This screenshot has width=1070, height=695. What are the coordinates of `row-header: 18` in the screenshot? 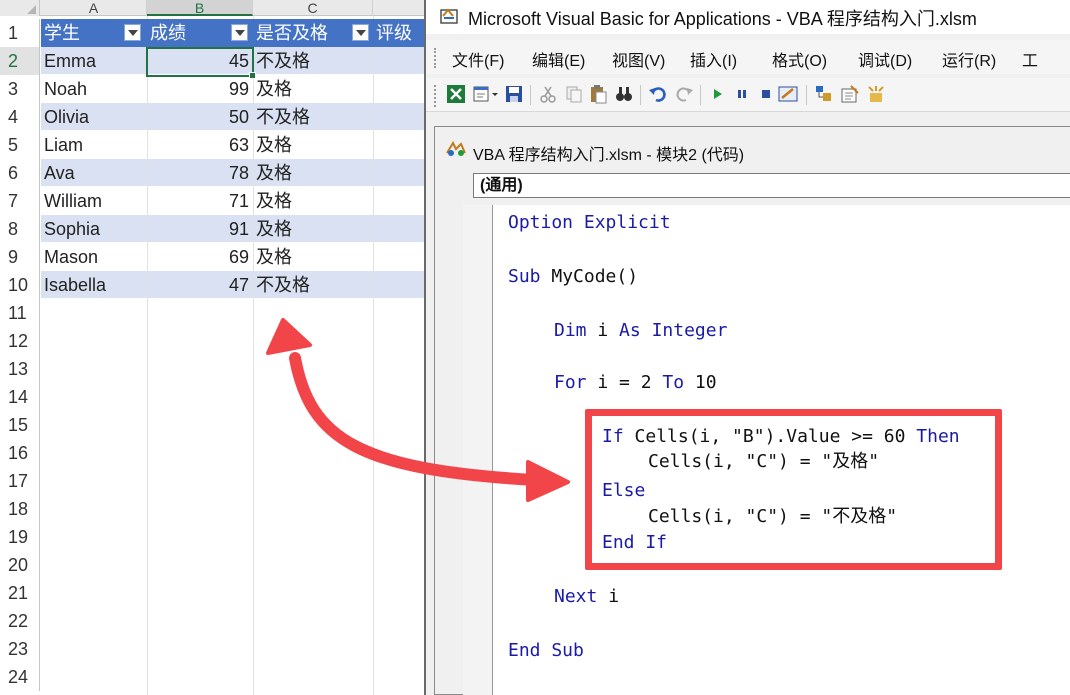 It's located at (20, 509).